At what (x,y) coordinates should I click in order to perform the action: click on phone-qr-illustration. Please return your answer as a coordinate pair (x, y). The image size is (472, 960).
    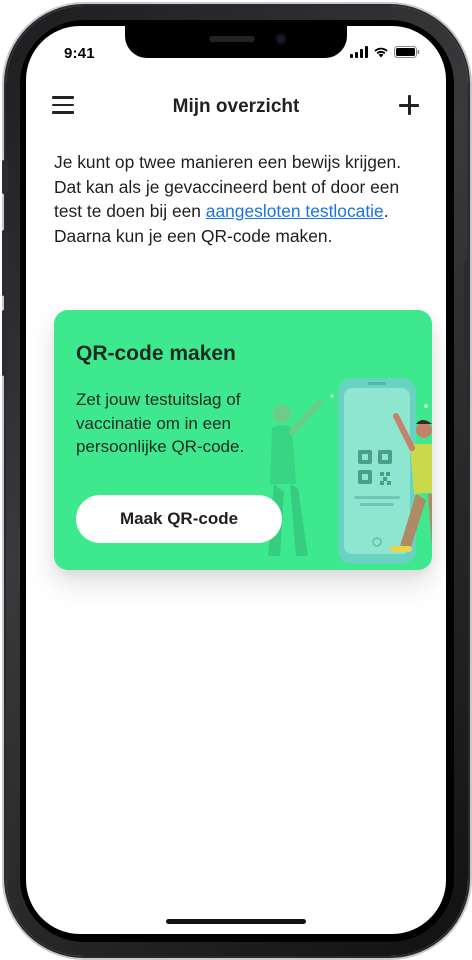
    Looking at the image, I should click on (350, 471).